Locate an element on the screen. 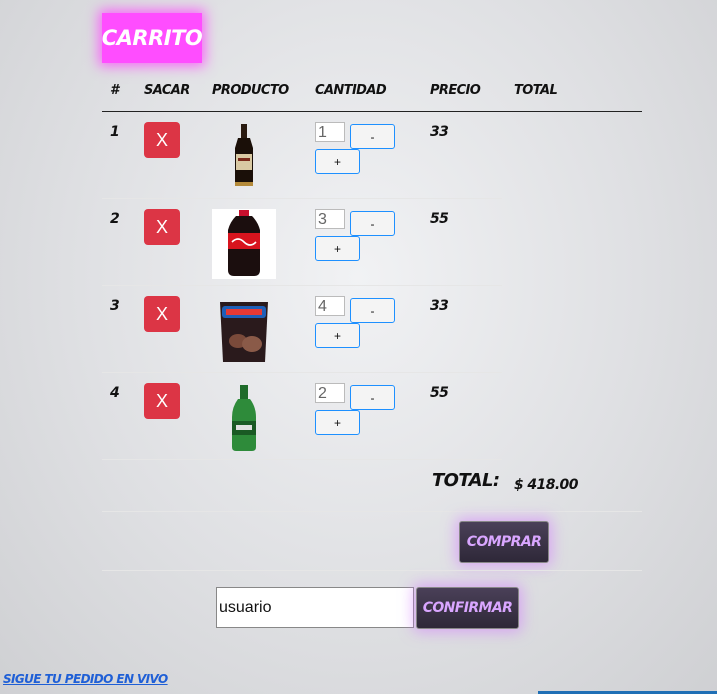 The image size is (717, 694). col-header-number: # is located at coordinates (114, 90).